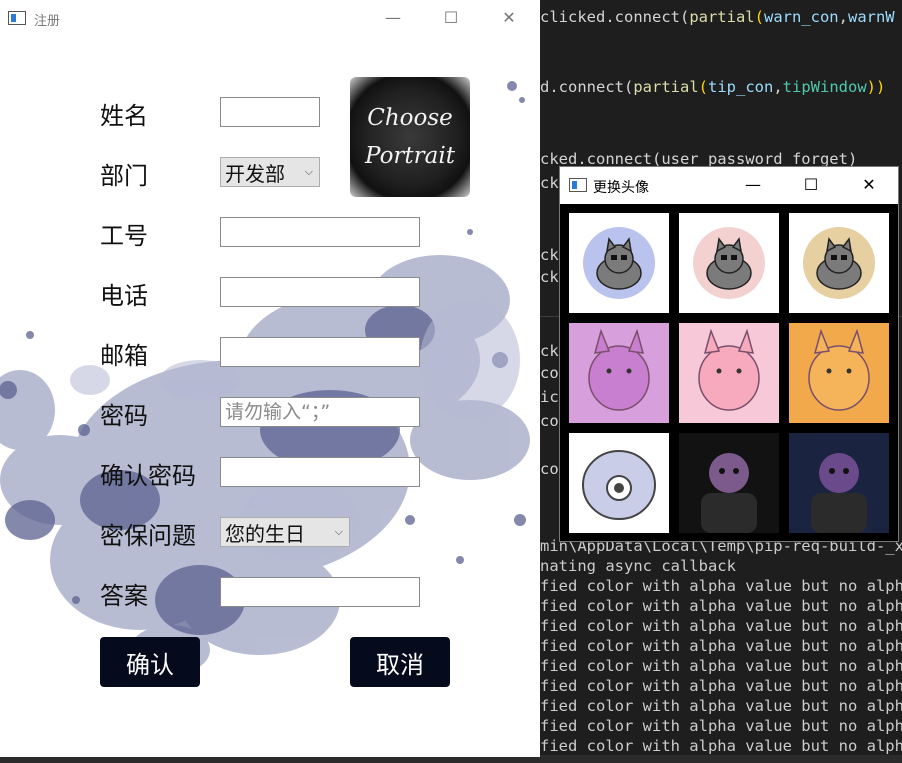 Image resolution: width=902 pixels, height=763 pixels. I want to click on code-token: ic, so click(549, 397).